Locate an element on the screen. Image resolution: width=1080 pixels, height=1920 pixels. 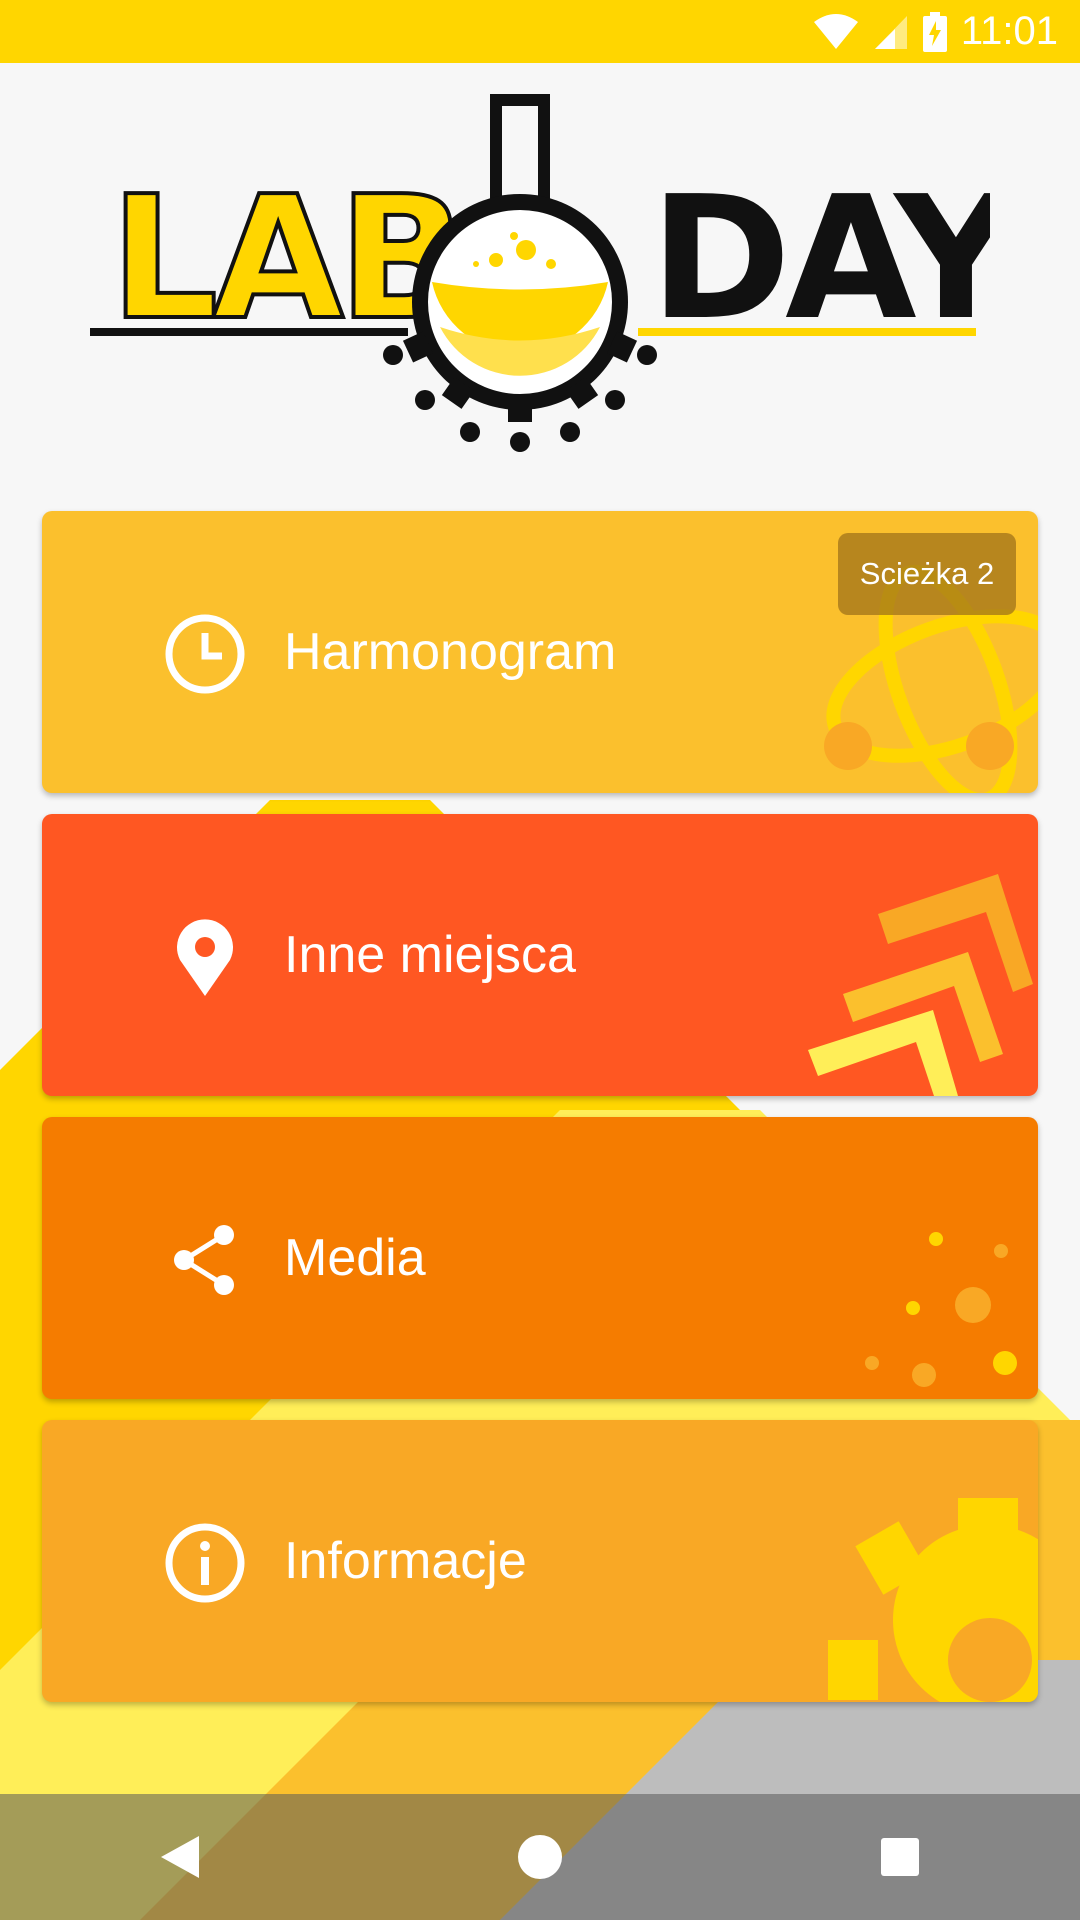
wifi-icon is located at coordinates (836, 31).